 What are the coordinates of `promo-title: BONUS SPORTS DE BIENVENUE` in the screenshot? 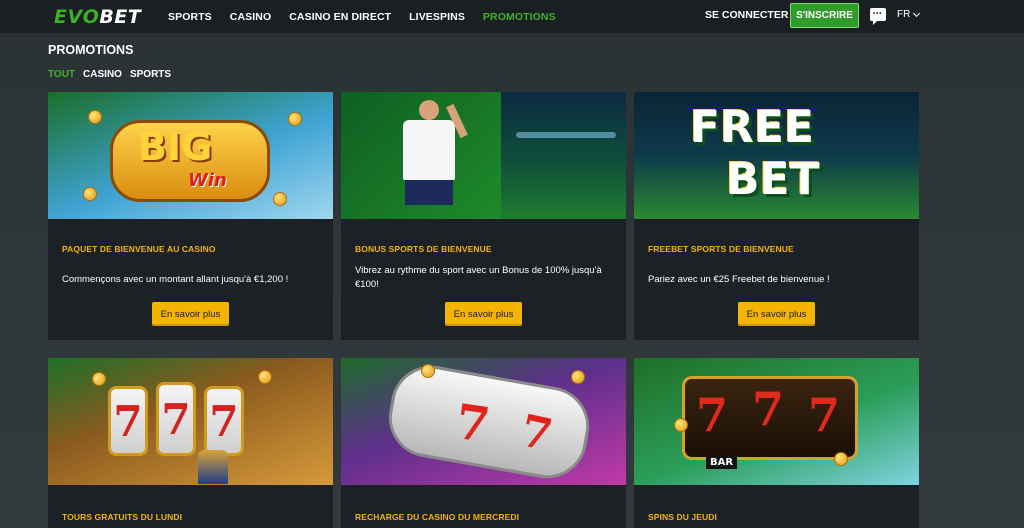 It's located at (423, 249).